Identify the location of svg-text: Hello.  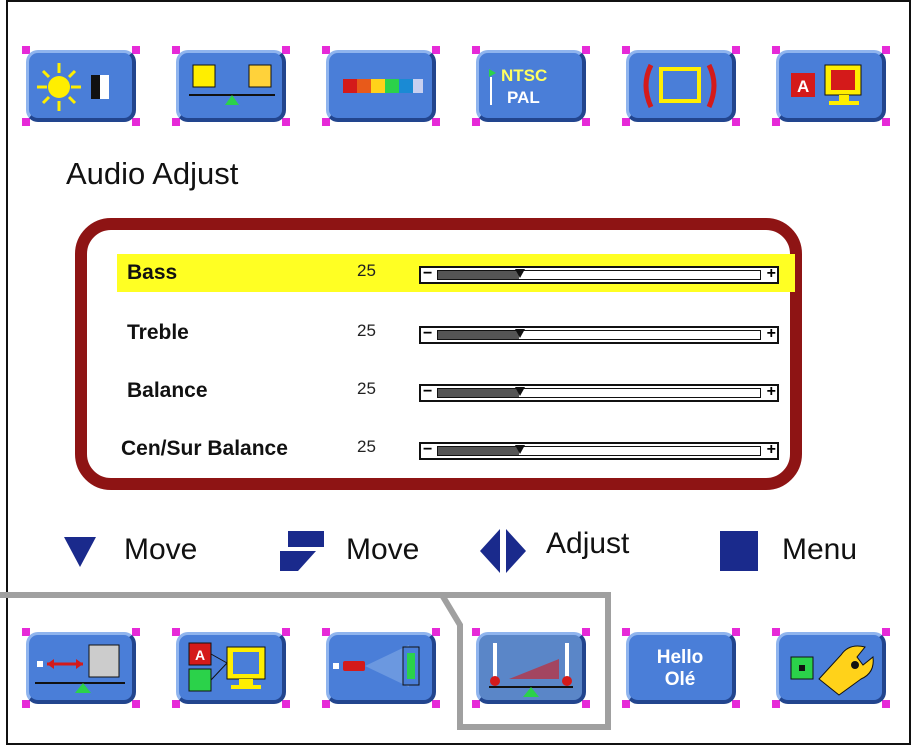
(680, 657).